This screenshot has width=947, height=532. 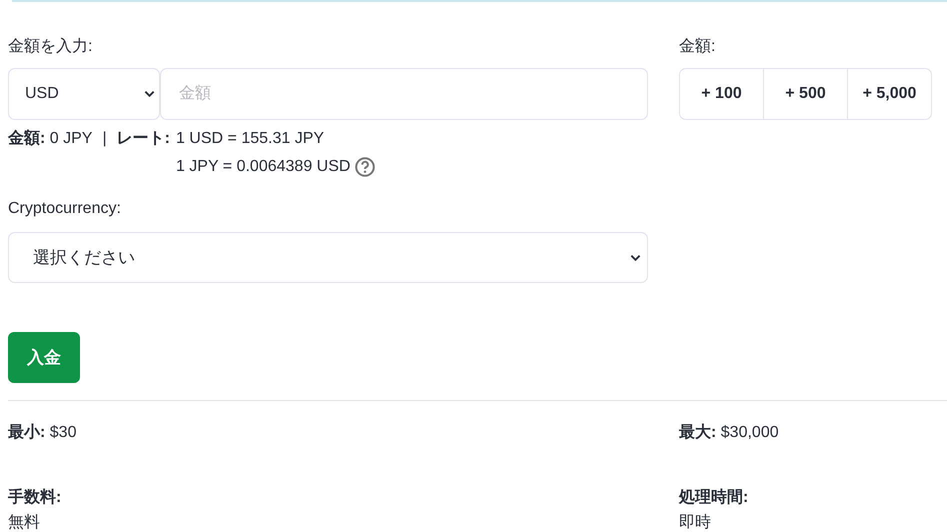 I want to click on detail-value: 無料, so click(x=24, y=522).